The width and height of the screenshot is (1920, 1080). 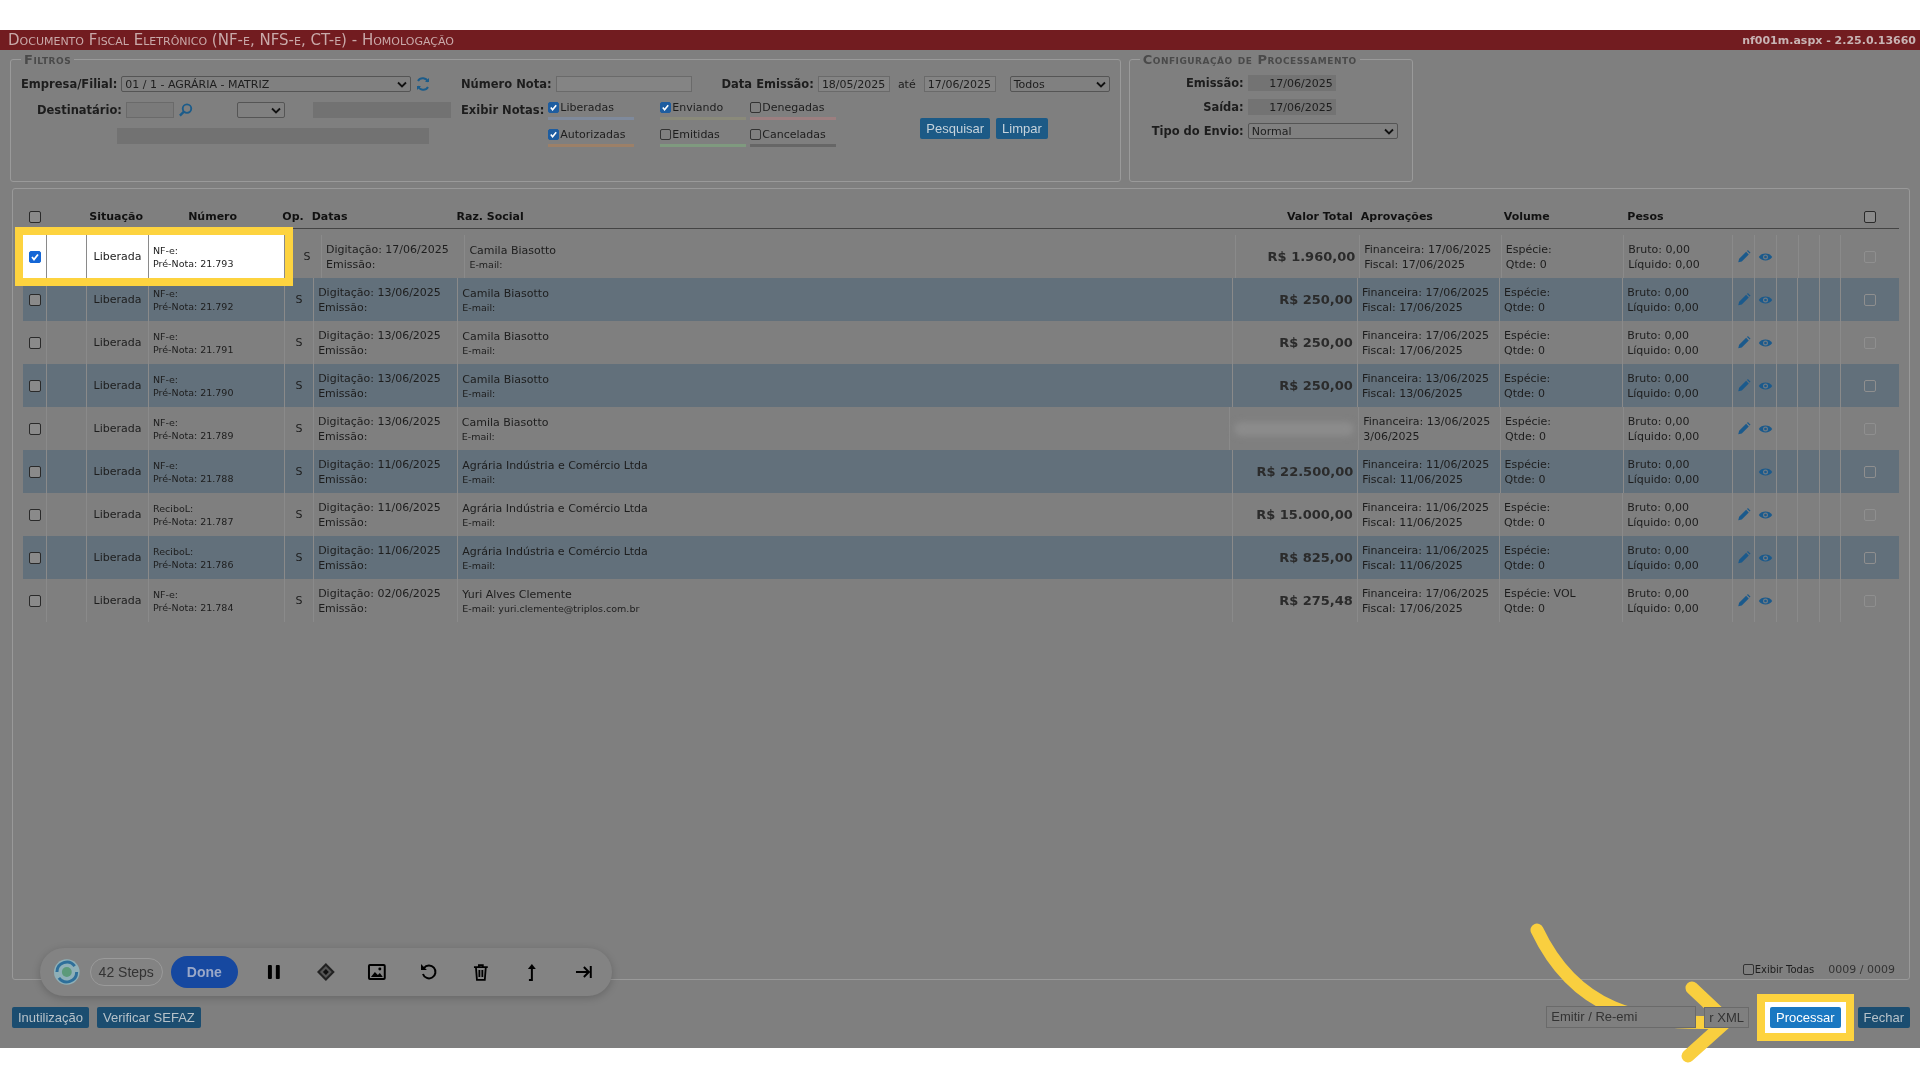 What do you see at coordinates (325, 972) in the screenshot?
I see `blur-icon` at bounding box center [325, 972].